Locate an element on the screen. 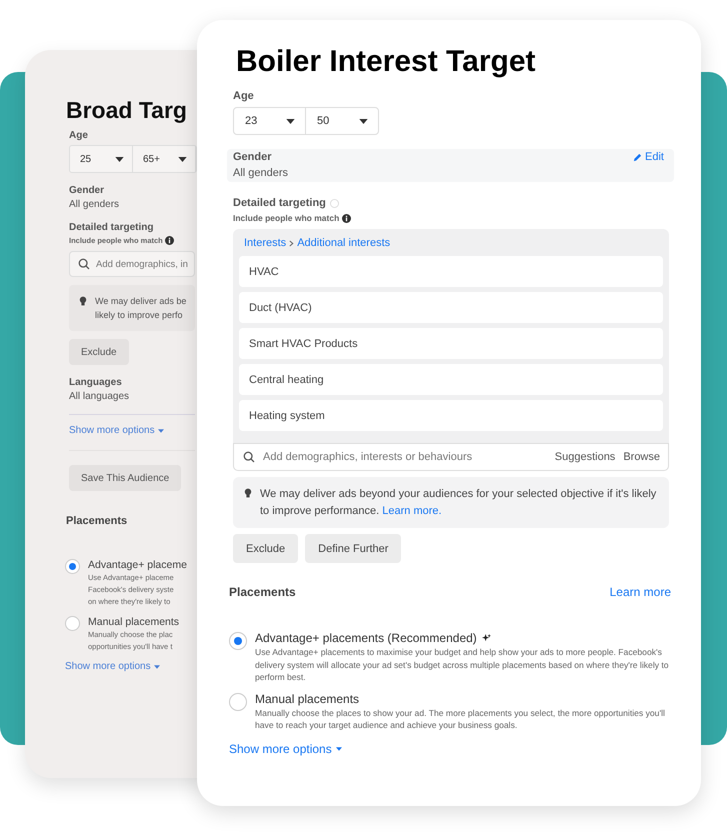 Image resolution: width=727 pixels, height=838 pixels. age-min-select: 25 is located at coordinates (101, 159).